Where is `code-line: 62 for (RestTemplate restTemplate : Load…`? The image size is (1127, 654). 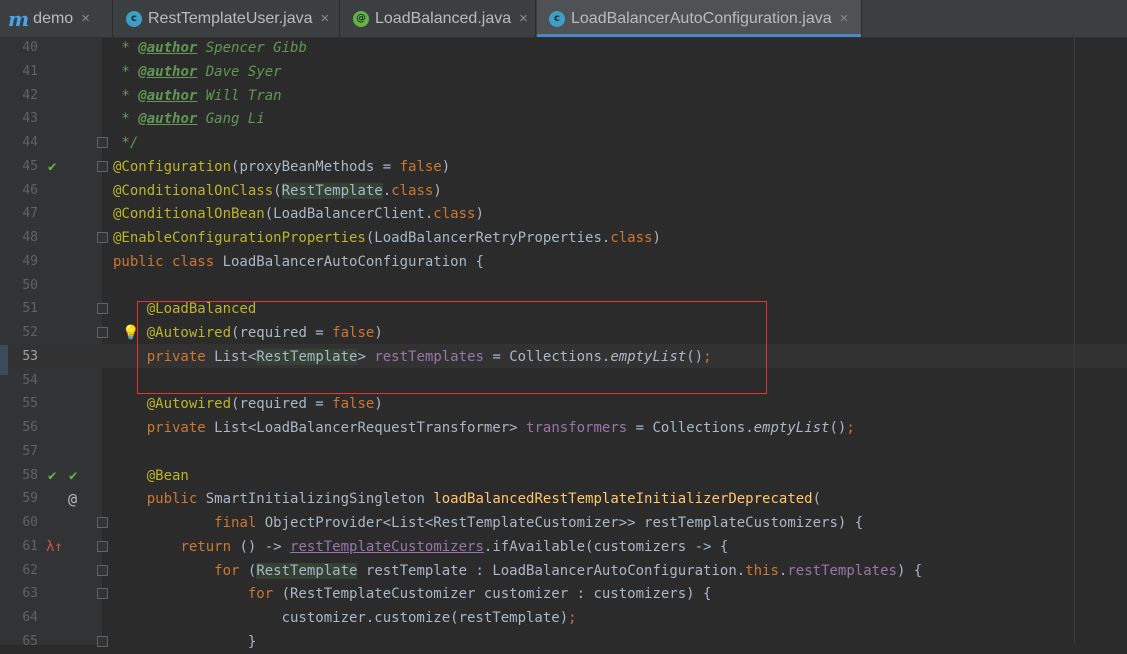
code-line: 62 for (RestTemplate restTemplate : Load… is located at coordinates (563, 571).